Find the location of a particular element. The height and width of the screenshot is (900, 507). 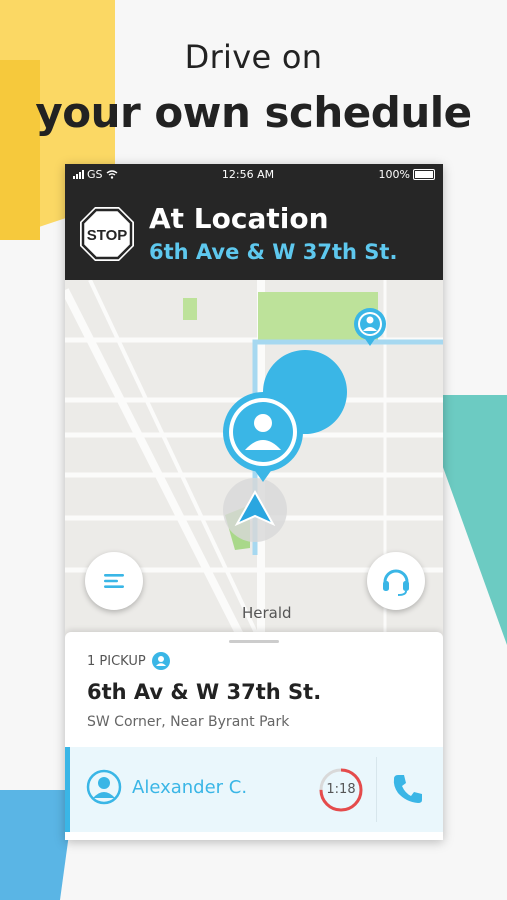

wifi-icon is located at coordinates (111, 174).